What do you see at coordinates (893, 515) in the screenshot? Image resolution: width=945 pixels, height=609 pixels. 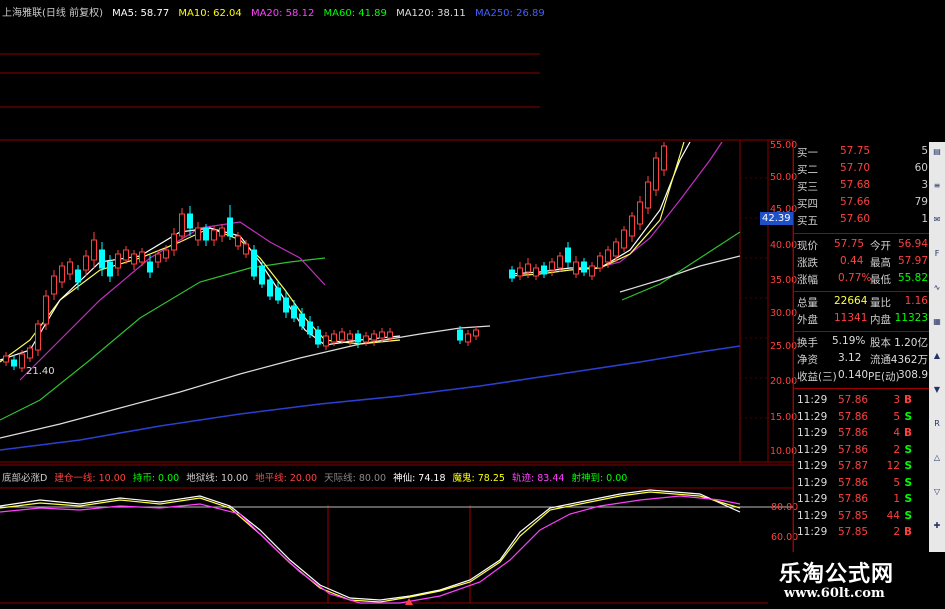 I see `trade-q: 44` at bounding box center [893, 515].